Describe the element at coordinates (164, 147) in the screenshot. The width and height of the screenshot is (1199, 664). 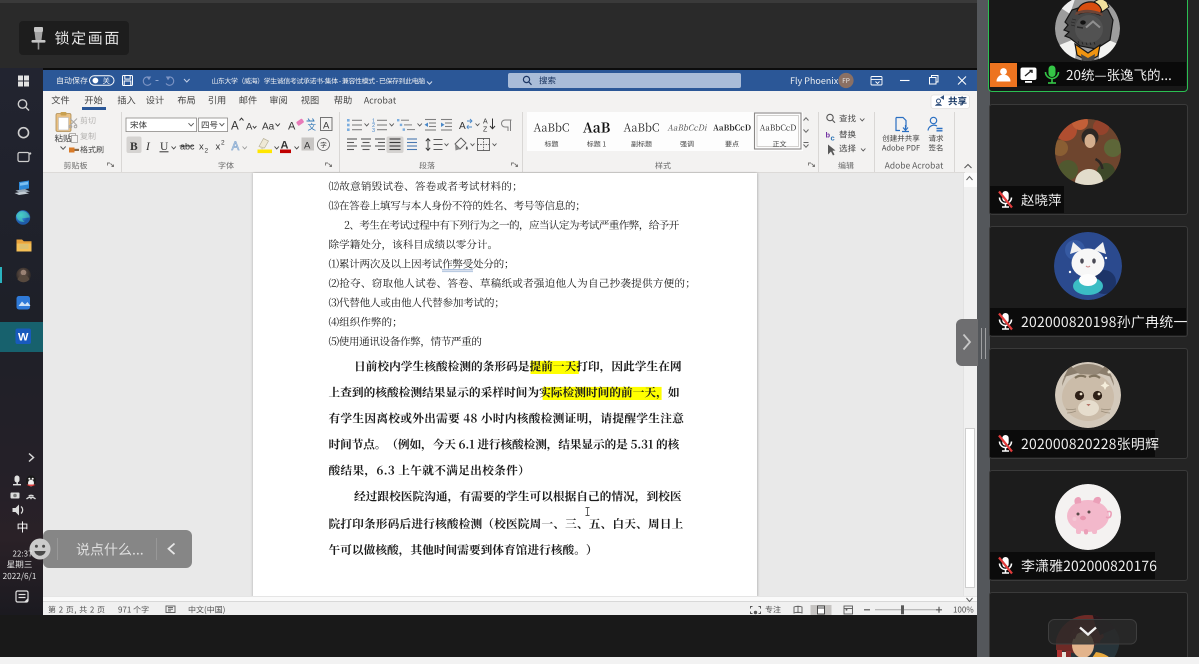
I see `svg-text: U` at that location.